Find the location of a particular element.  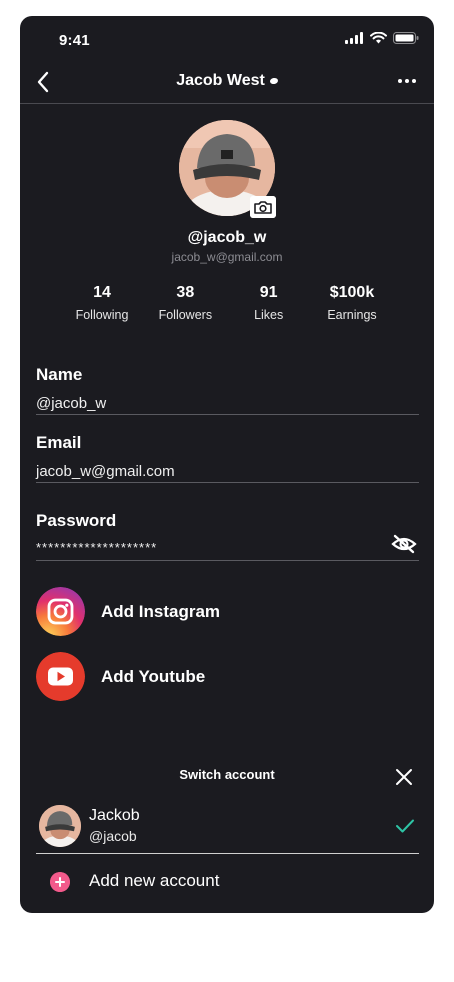

eye-off-icon is located at coordinates (404, 544).